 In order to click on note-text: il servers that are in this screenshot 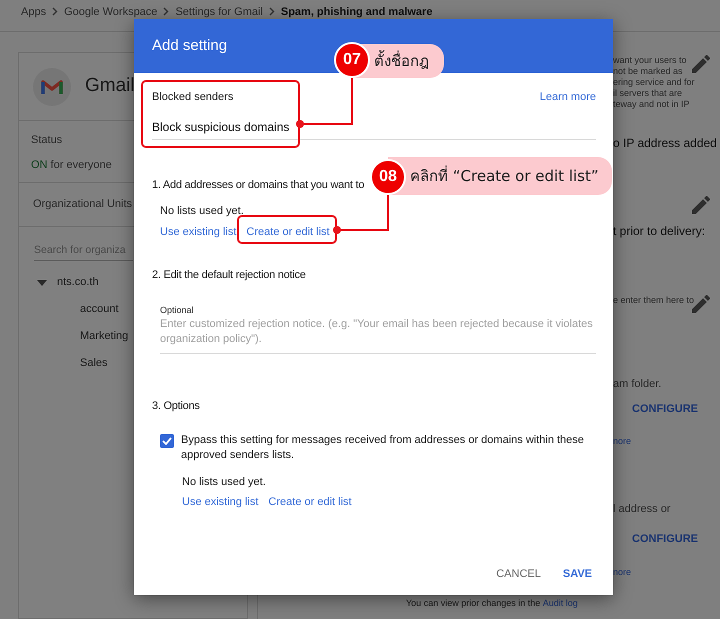, I will do `click(648, 93)`.